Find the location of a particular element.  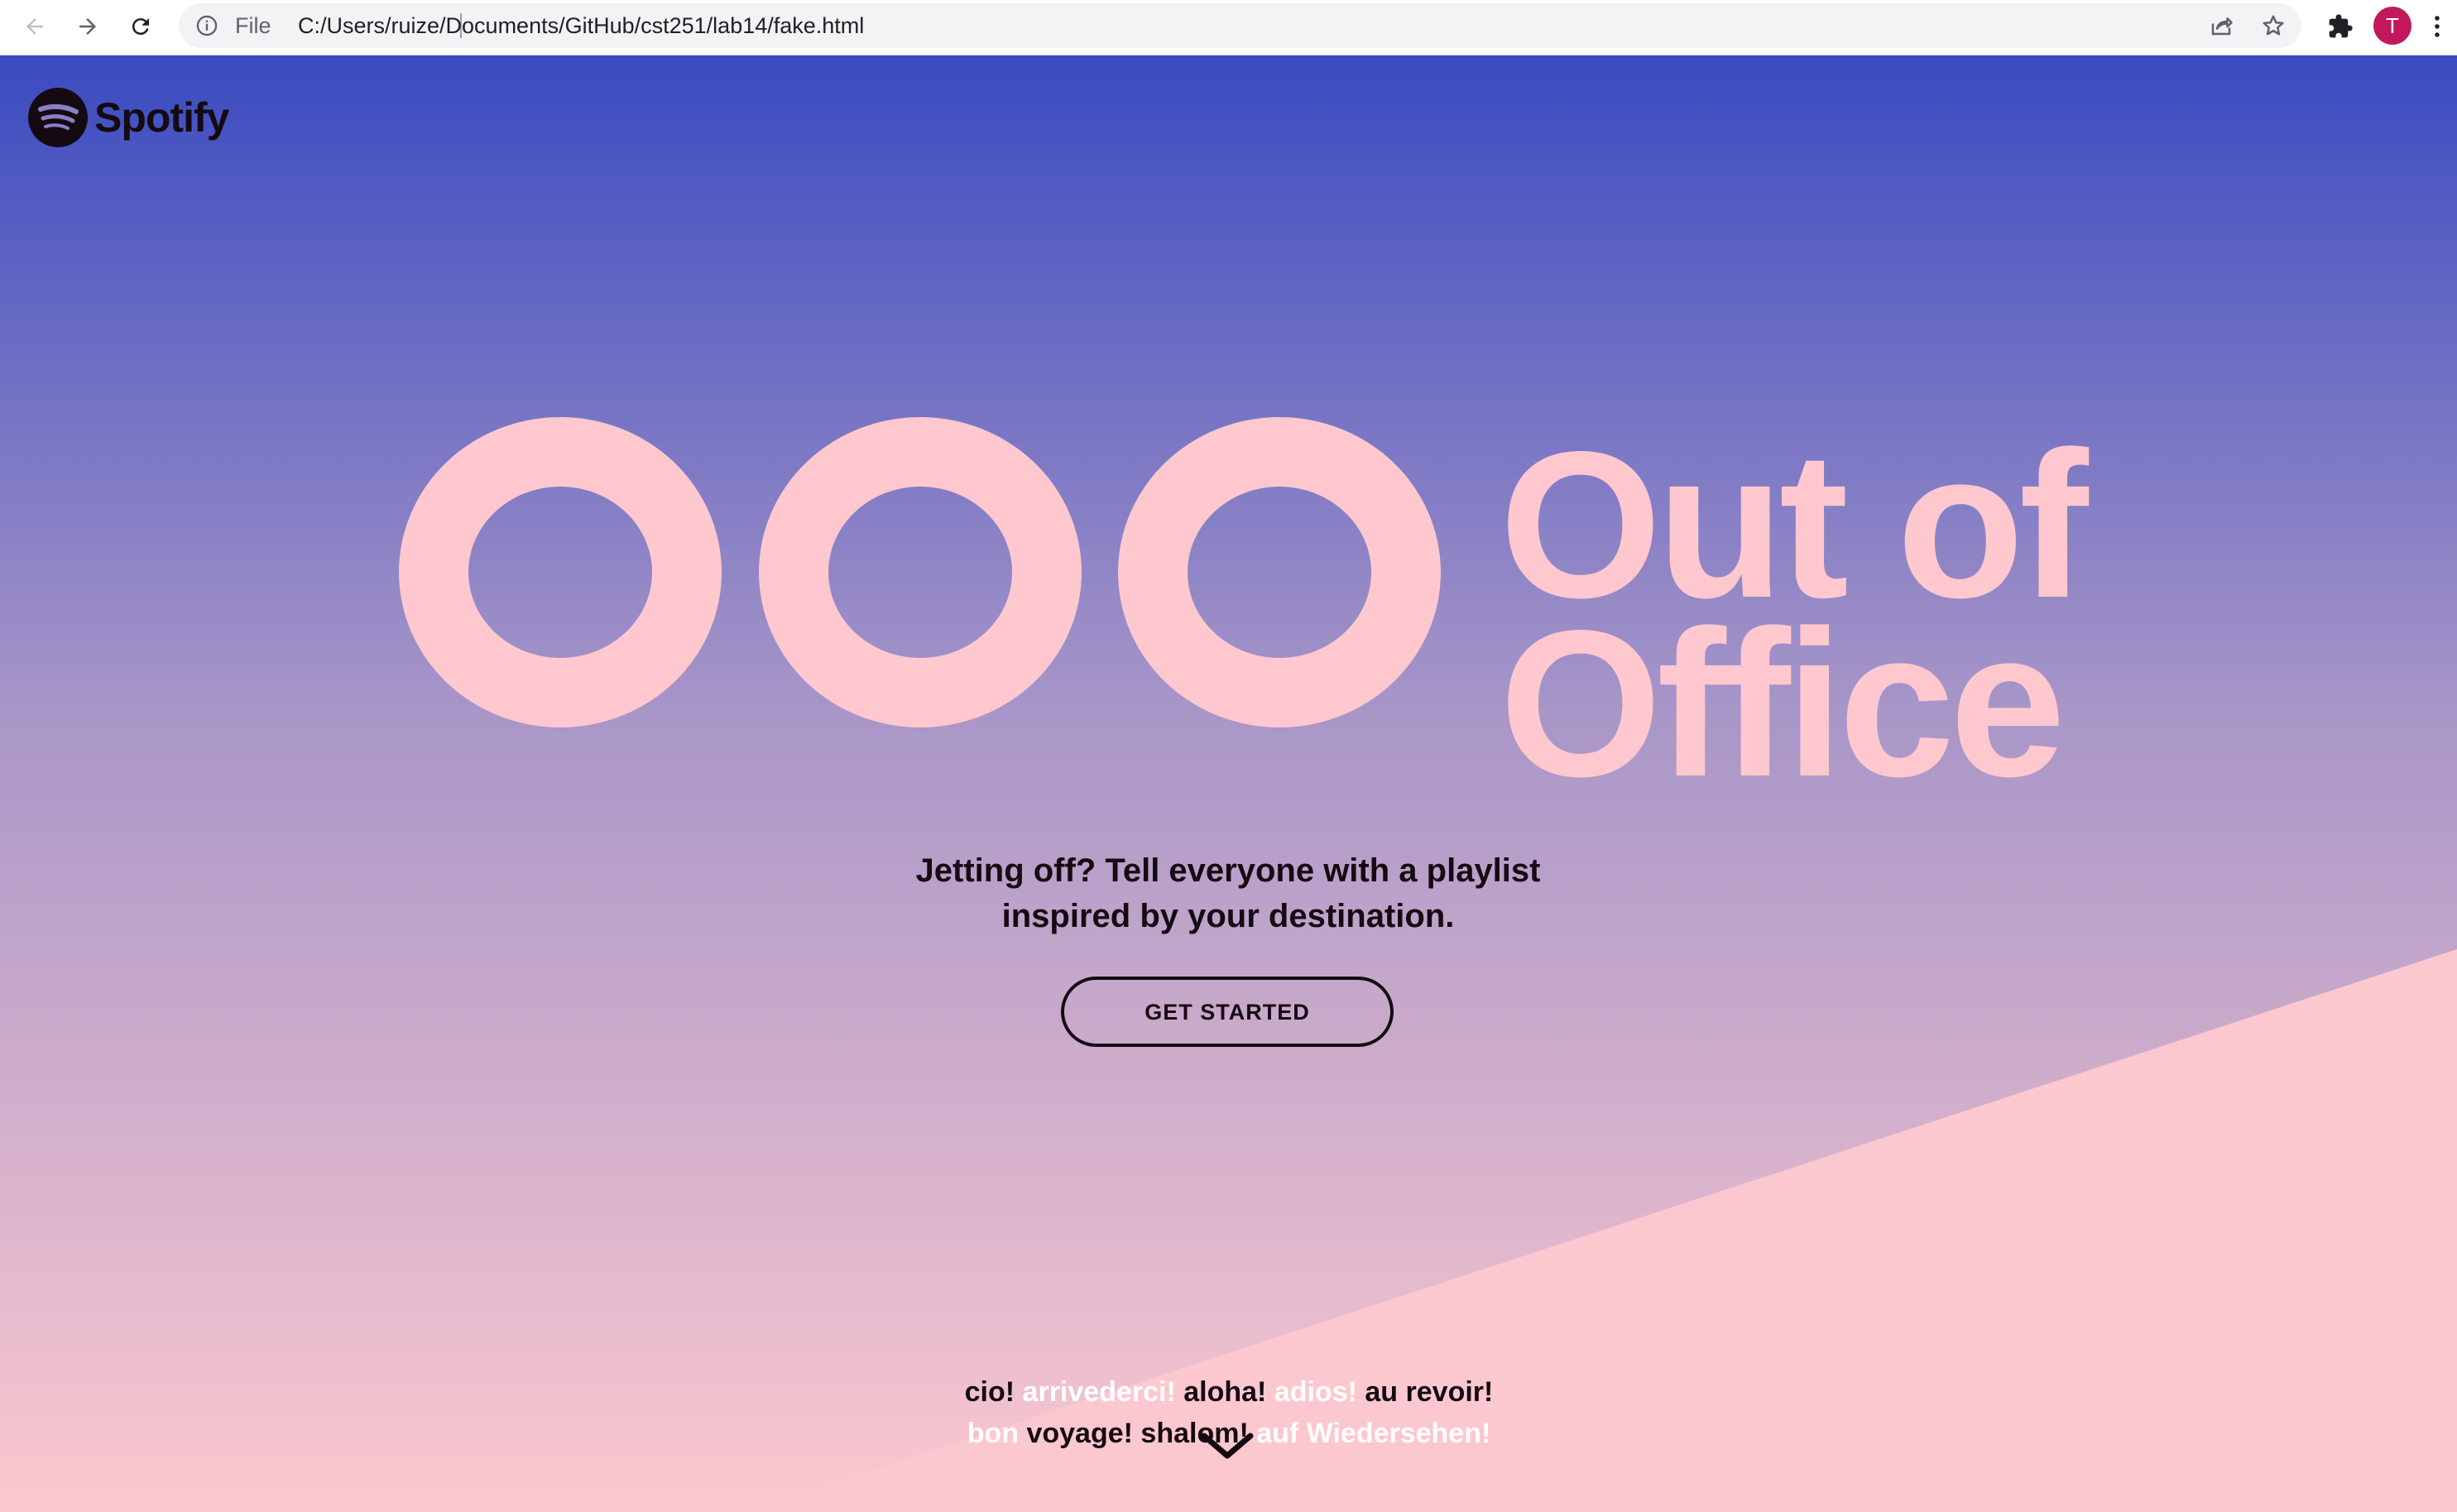

farewell-word: cio! is located at coordinates (990, 1392).